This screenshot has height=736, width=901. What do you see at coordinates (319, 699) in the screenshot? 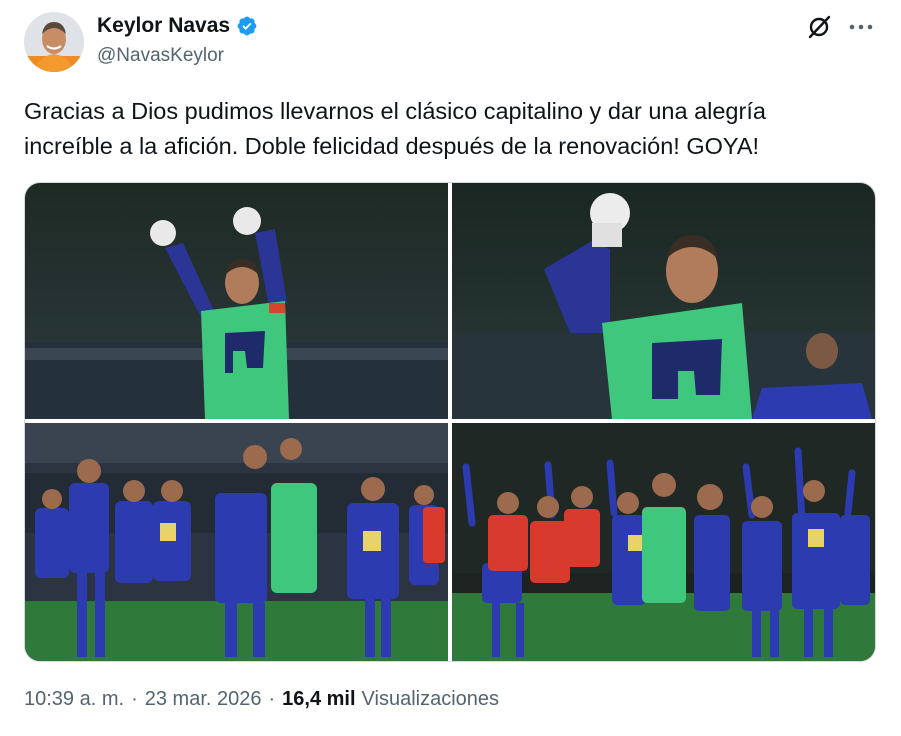
I see `views-count: 16,4 mil` at bounding box center [319, 699].